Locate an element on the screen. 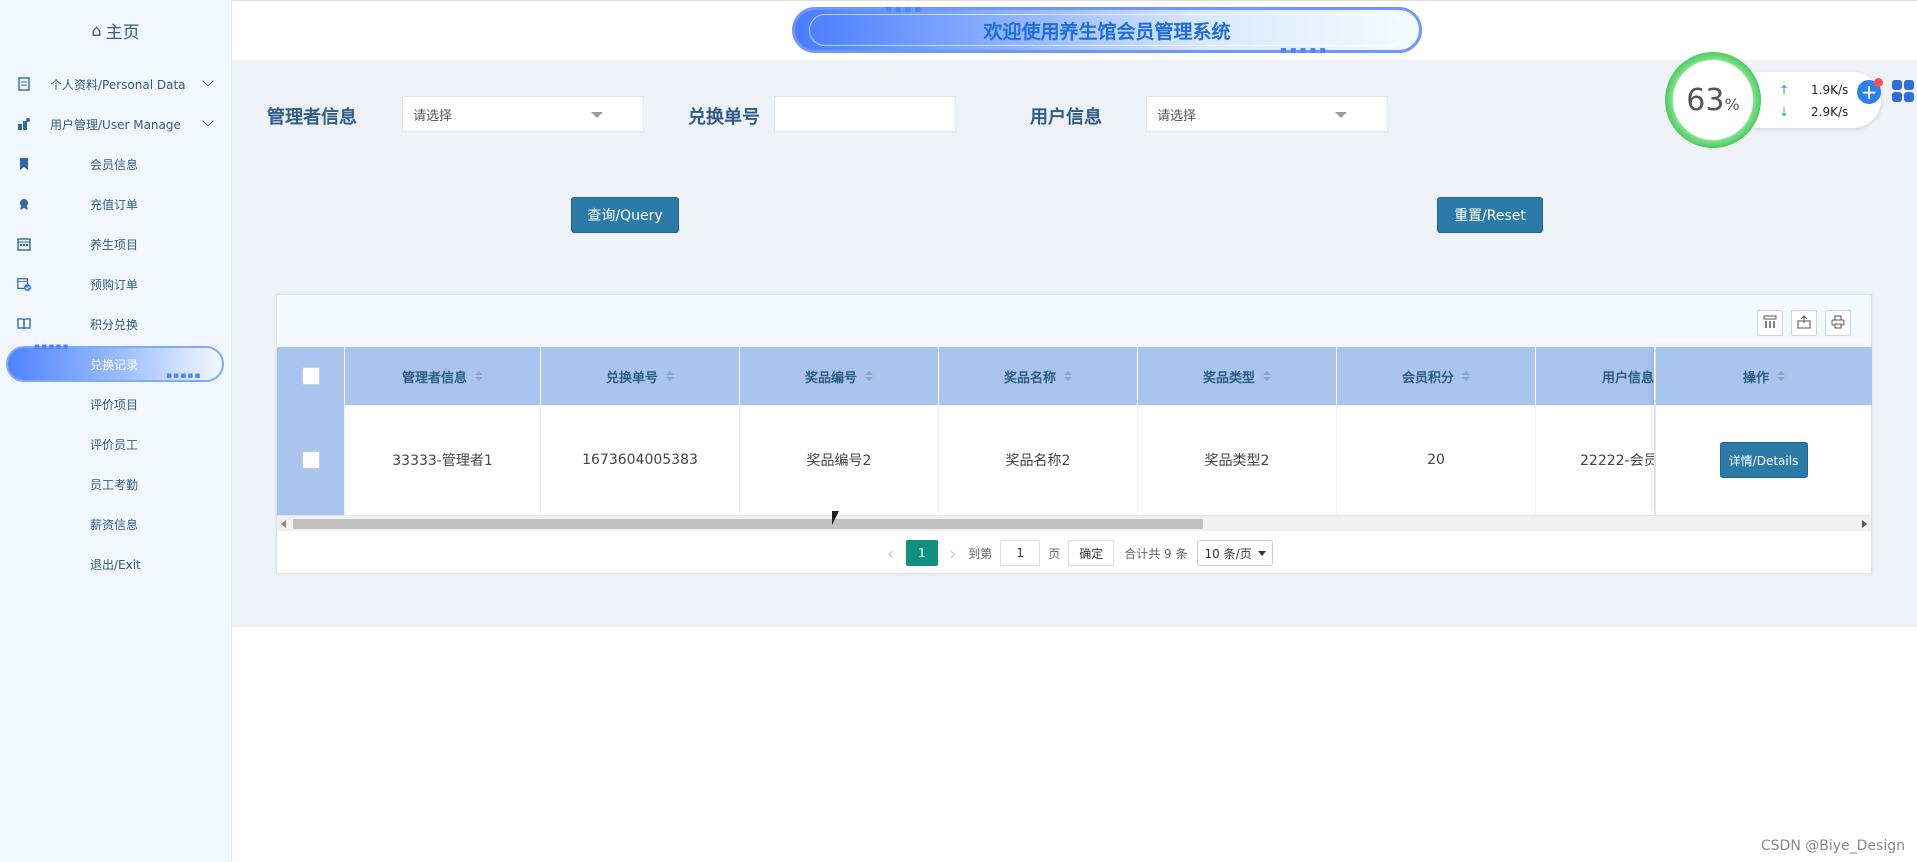  details-button: 详情/Details is located at coordinates (1763, 460).